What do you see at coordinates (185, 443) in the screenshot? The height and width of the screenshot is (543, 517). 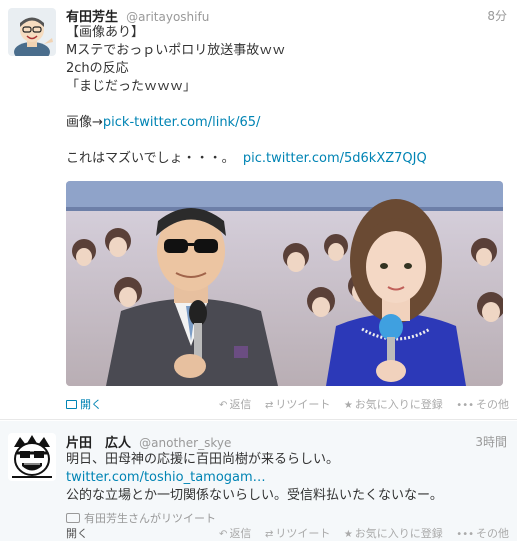 I see `tweet-author-username: @another_skye` at bounding box center [185, 443].